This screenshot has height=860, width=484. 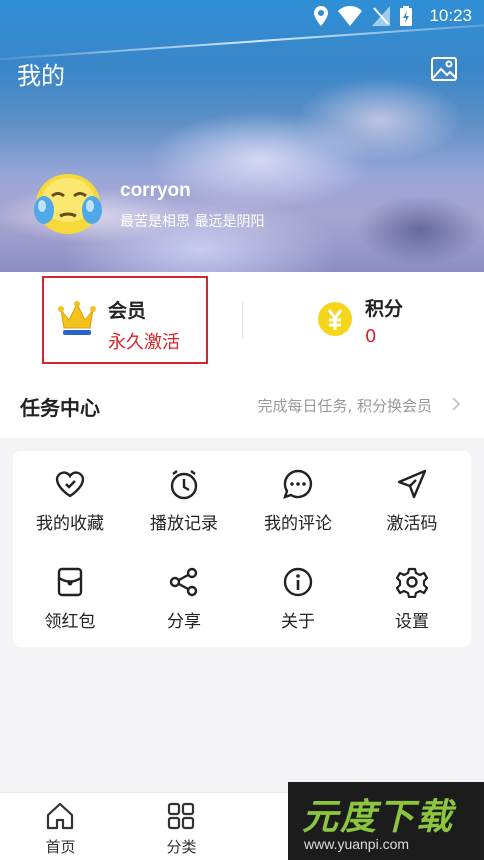 I want to click on grid-item-share: 分享, so click(x=184, y=594).